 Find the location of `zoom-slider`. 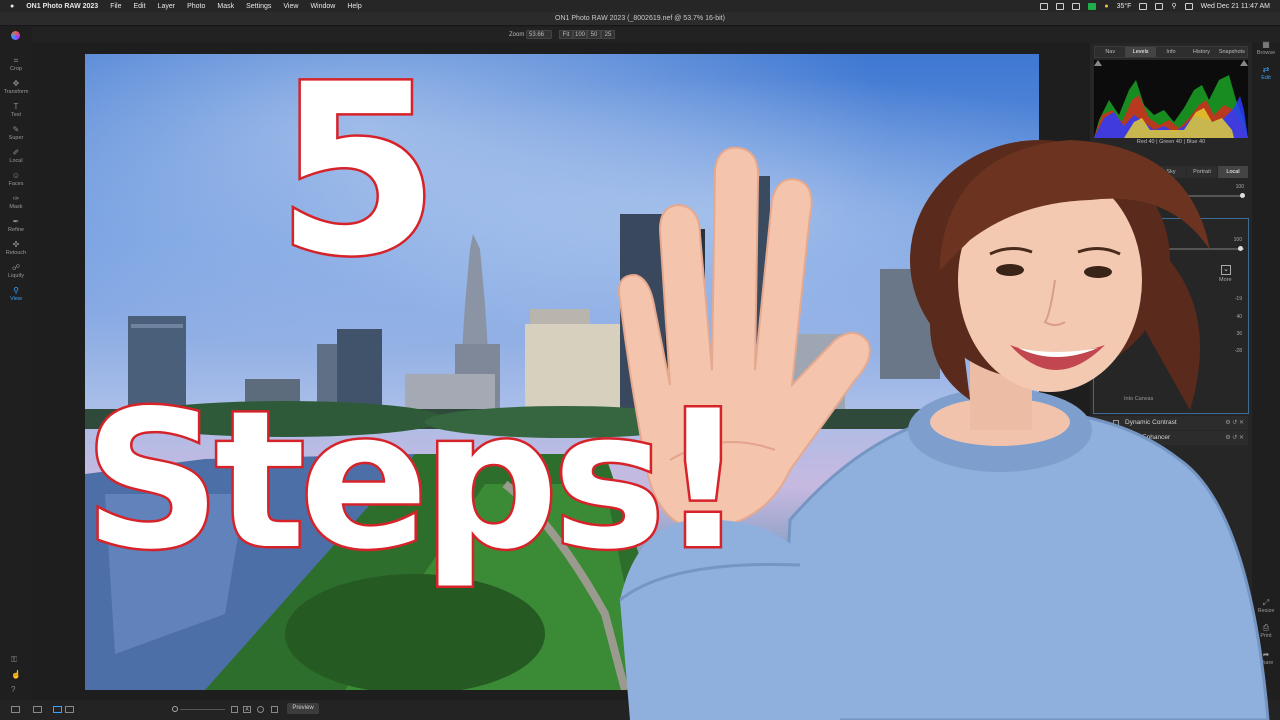

zoom-slider is located at coordinates (202, 709).